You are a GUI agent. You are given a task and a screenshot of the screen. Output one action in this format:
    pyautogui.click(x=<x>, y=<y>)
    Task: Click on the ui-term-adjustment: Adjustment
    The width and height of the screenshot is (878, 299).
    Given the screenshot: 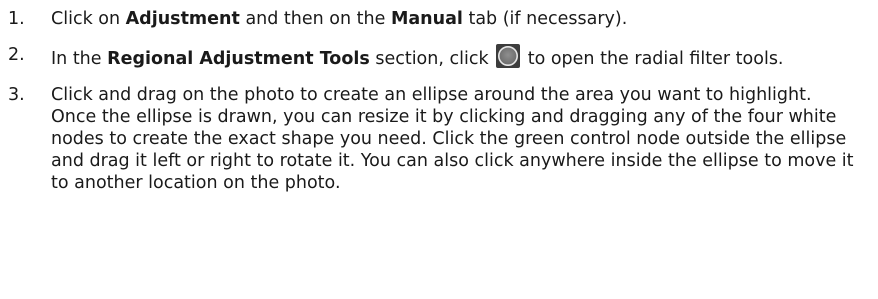 What is the action you would take?
    pyautogui.click(x=182, y=19)
    